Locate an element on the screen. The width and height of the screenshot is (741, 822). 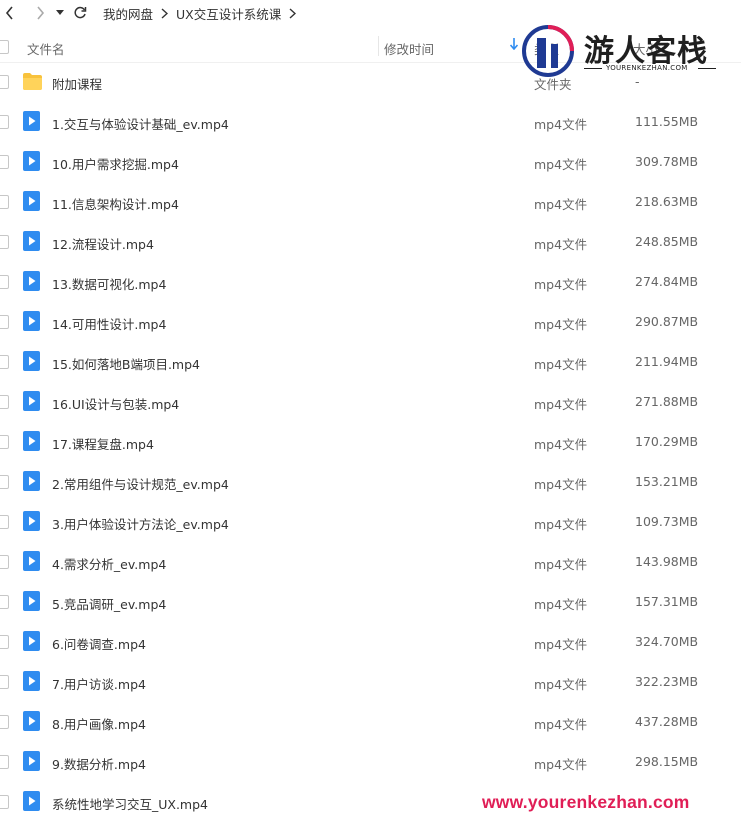
file-name: 3.用户体验设计方法论_ev.mp4 is located at coordinates (140, 523).